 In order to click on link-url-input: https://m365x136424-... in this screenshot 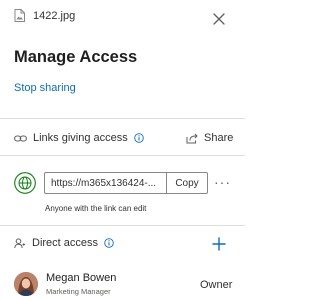, I will do `click(105, 183)`.